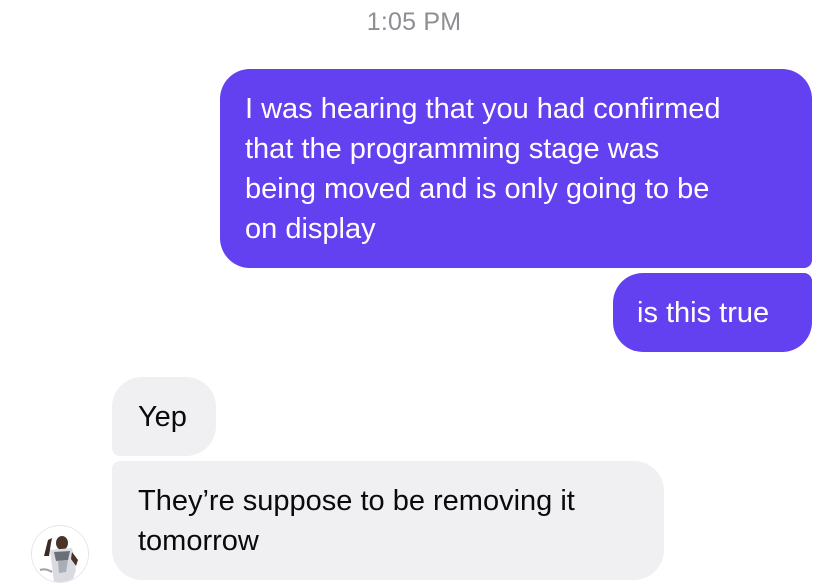  Describe the element at coordinates (452, 149) in the screenshot. I see `message-text-line: that the programming stage was` at that location.